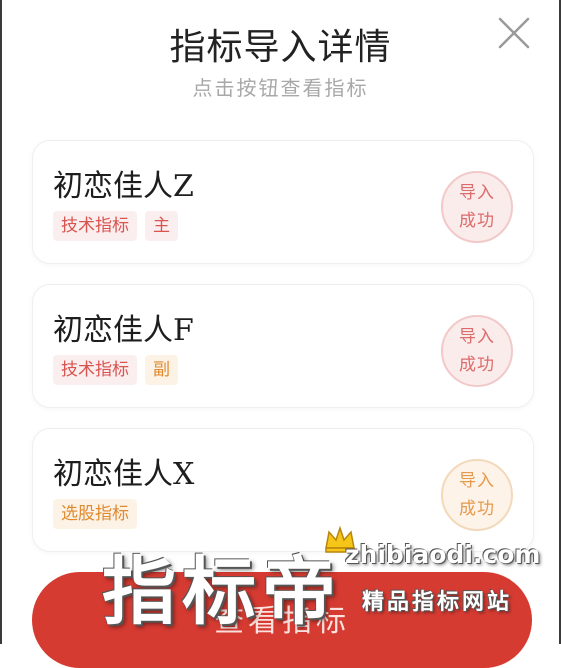 The image size is (561, 668). What do you see at coordinates (123, 330) in the screenshot?
I see `indicator-name: 初恋佳人F` at bounding box center [123, 330].